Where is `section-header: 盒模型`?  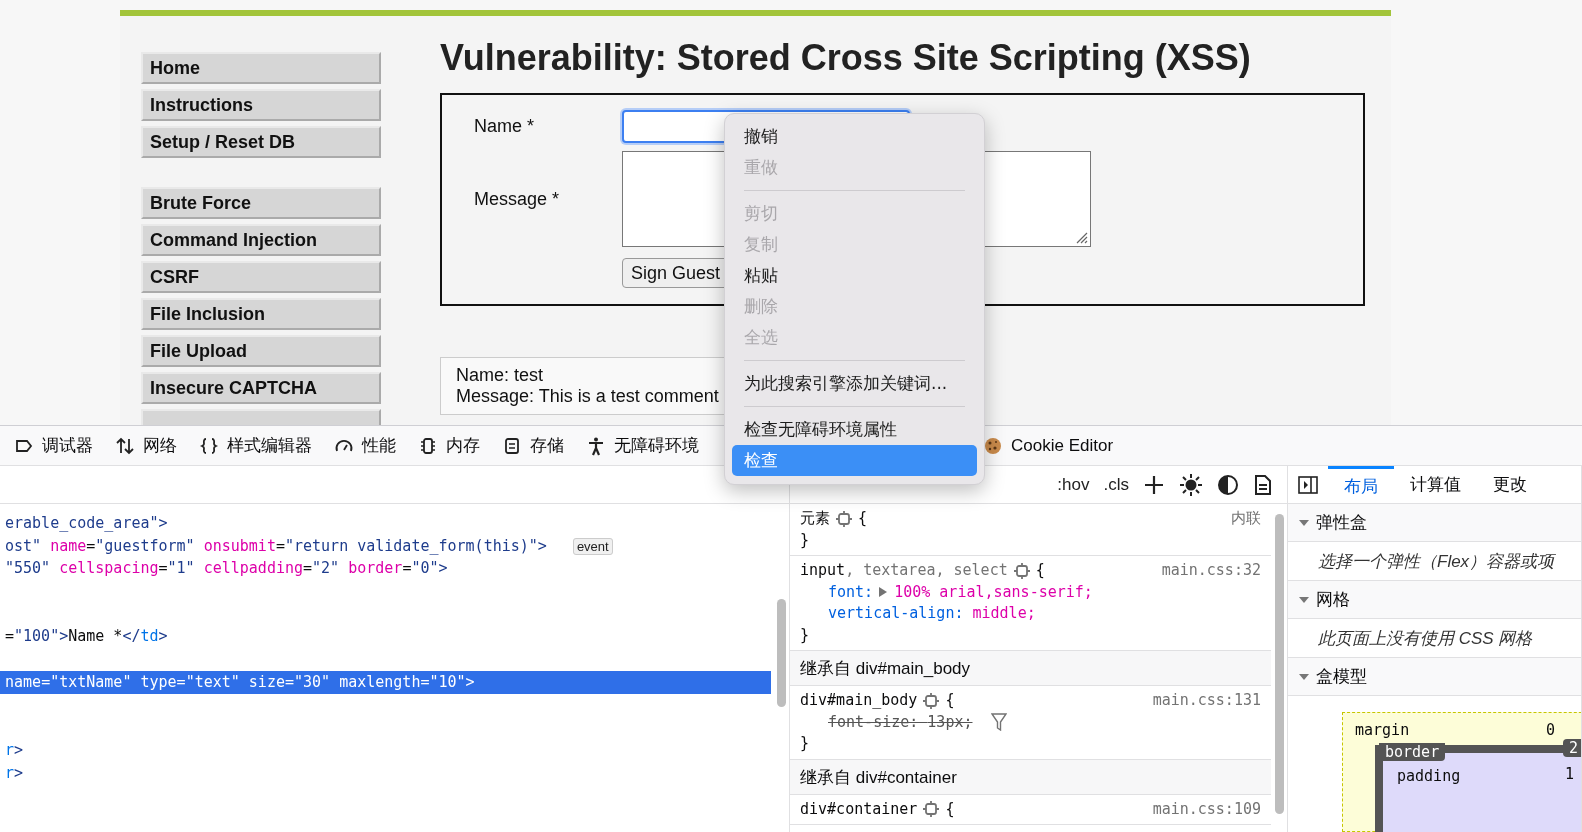
section-header: 盒模型 is located at coordinates (1434, 677).